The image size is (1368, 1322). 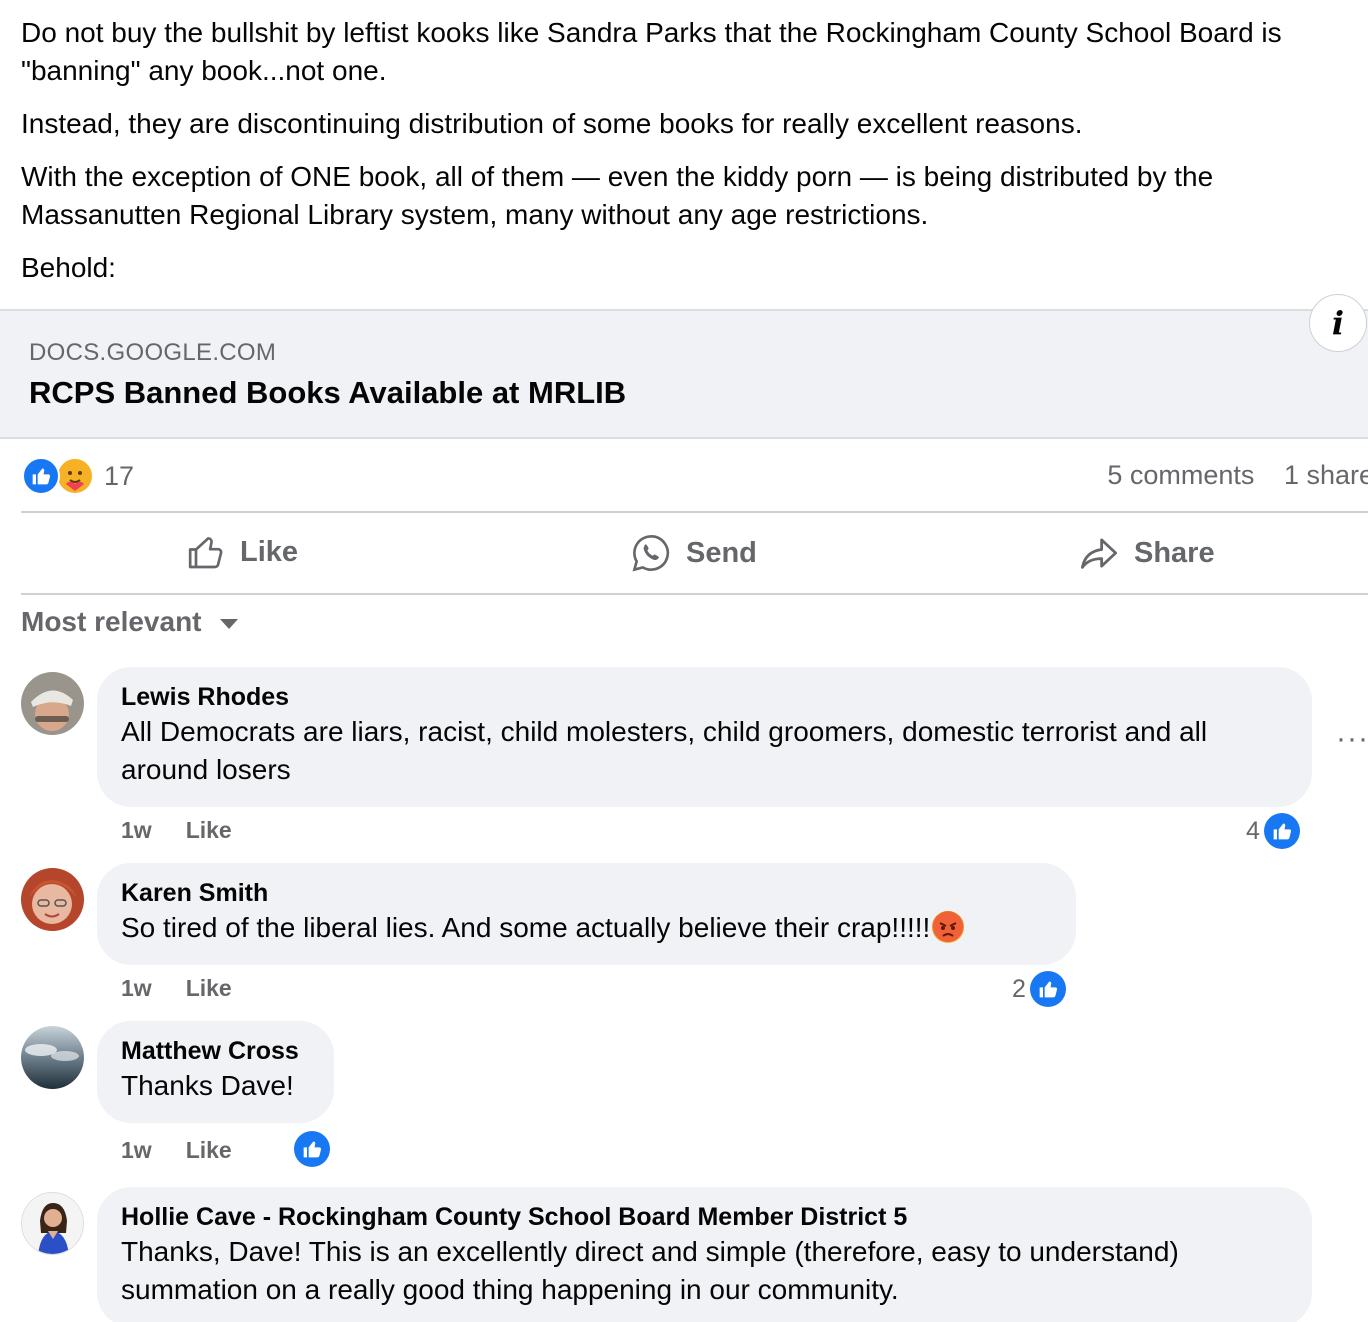 I want to click on shares-count: 1 share, so click(x=1326, y=475).